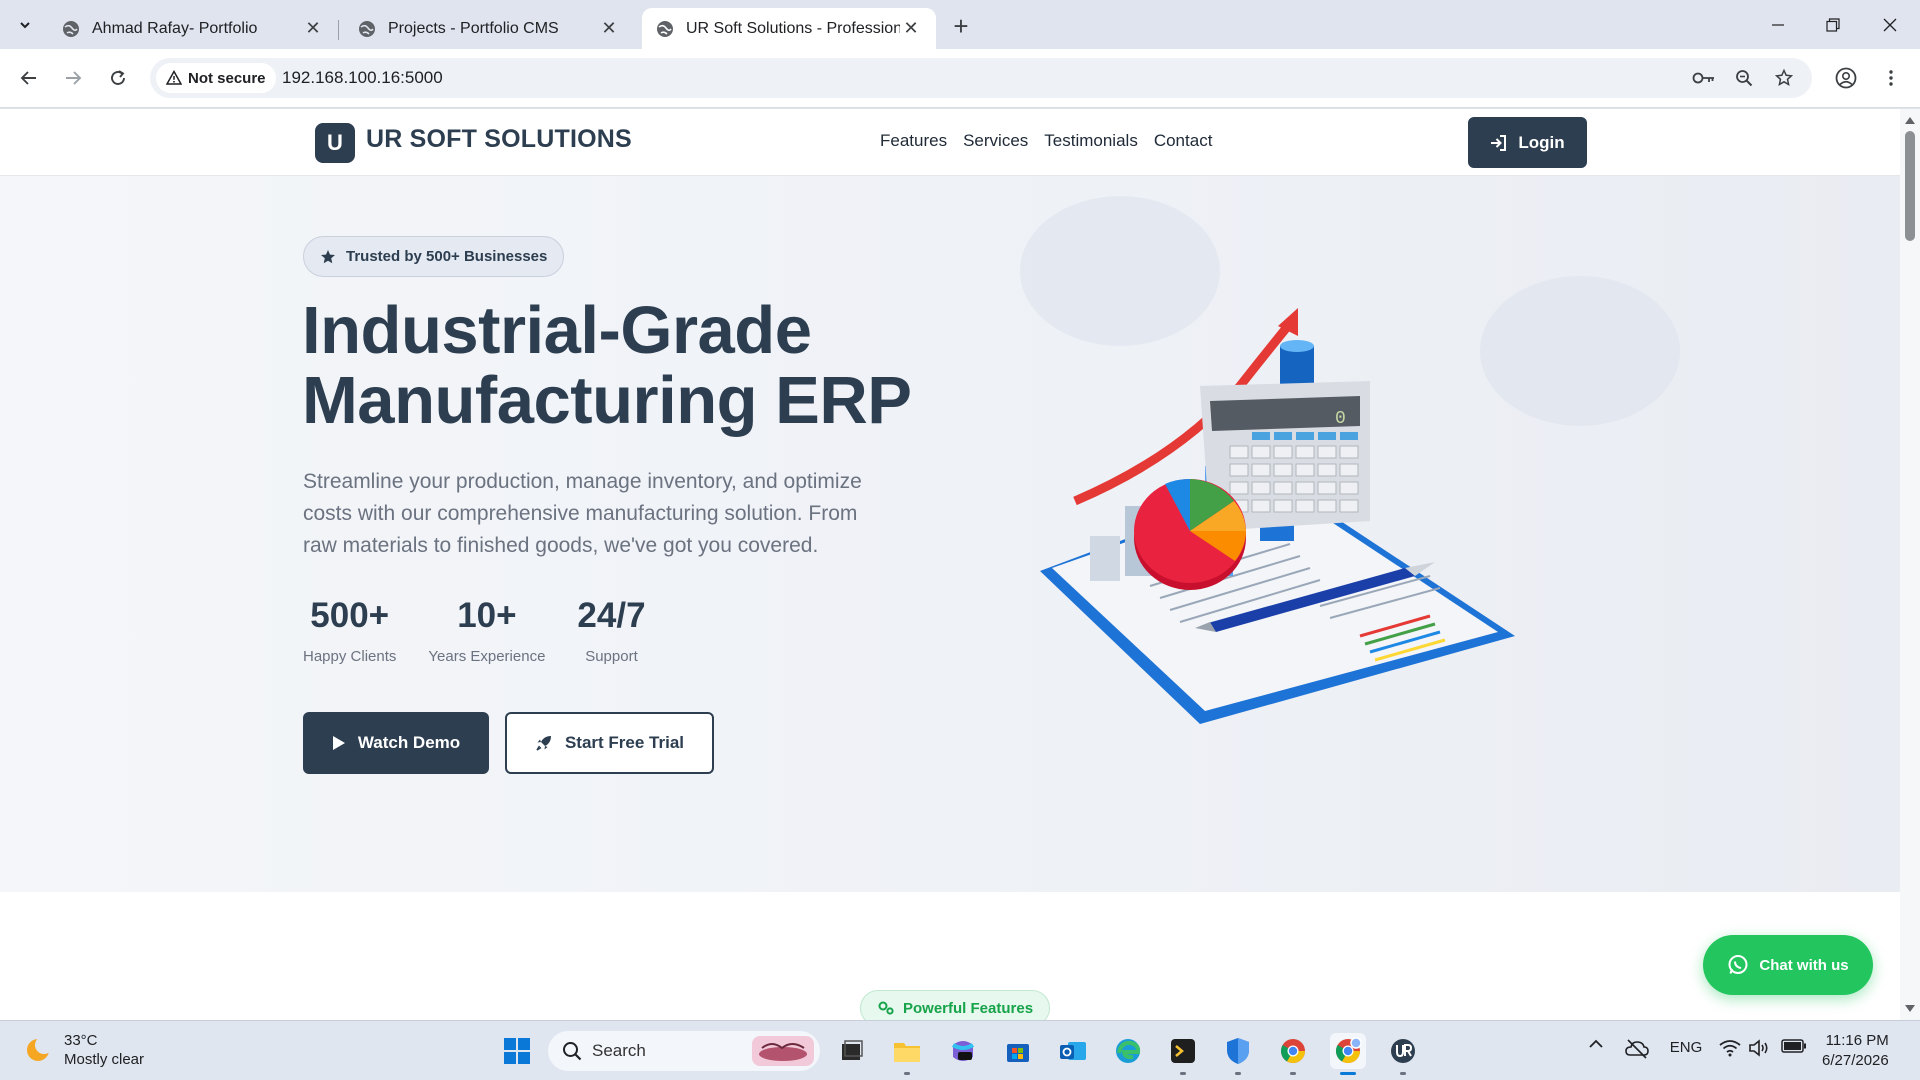 The width and height of the screenshot is (1920, 1080). I want to click on watch-demo-button: Watch Demo, so click(396, 743).